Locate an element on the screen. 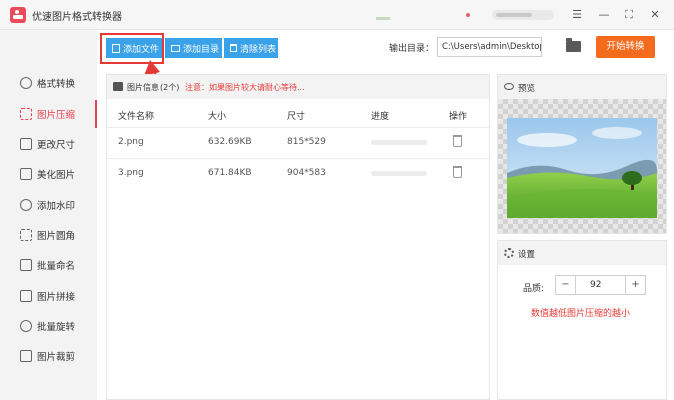 The height and width of the screenshot is (400, 674). sidebar-item-label: 批量旋转 is located at coordinates (56, 327).